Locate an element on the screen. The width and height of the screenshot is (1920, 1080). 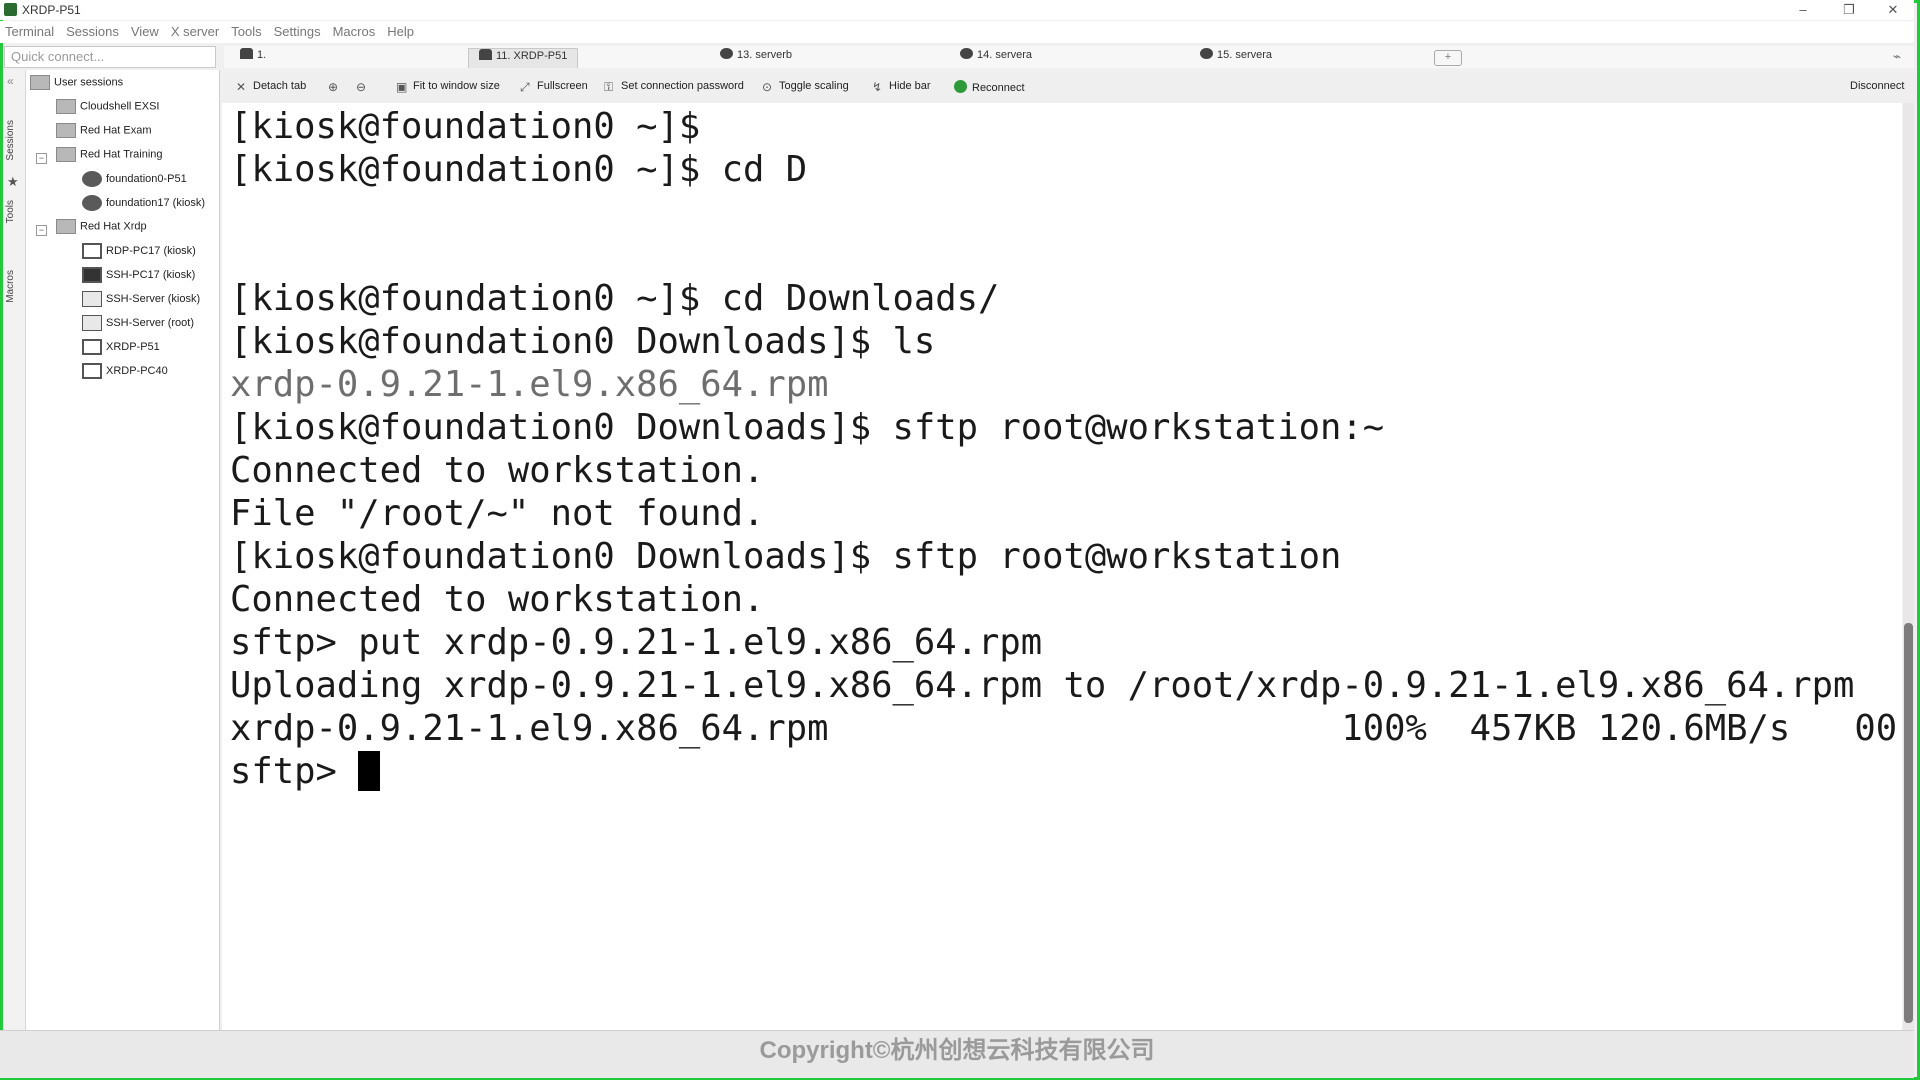
tree-item-red-hat-exam: Red Hat Exam is located at coordinates (104, 134).